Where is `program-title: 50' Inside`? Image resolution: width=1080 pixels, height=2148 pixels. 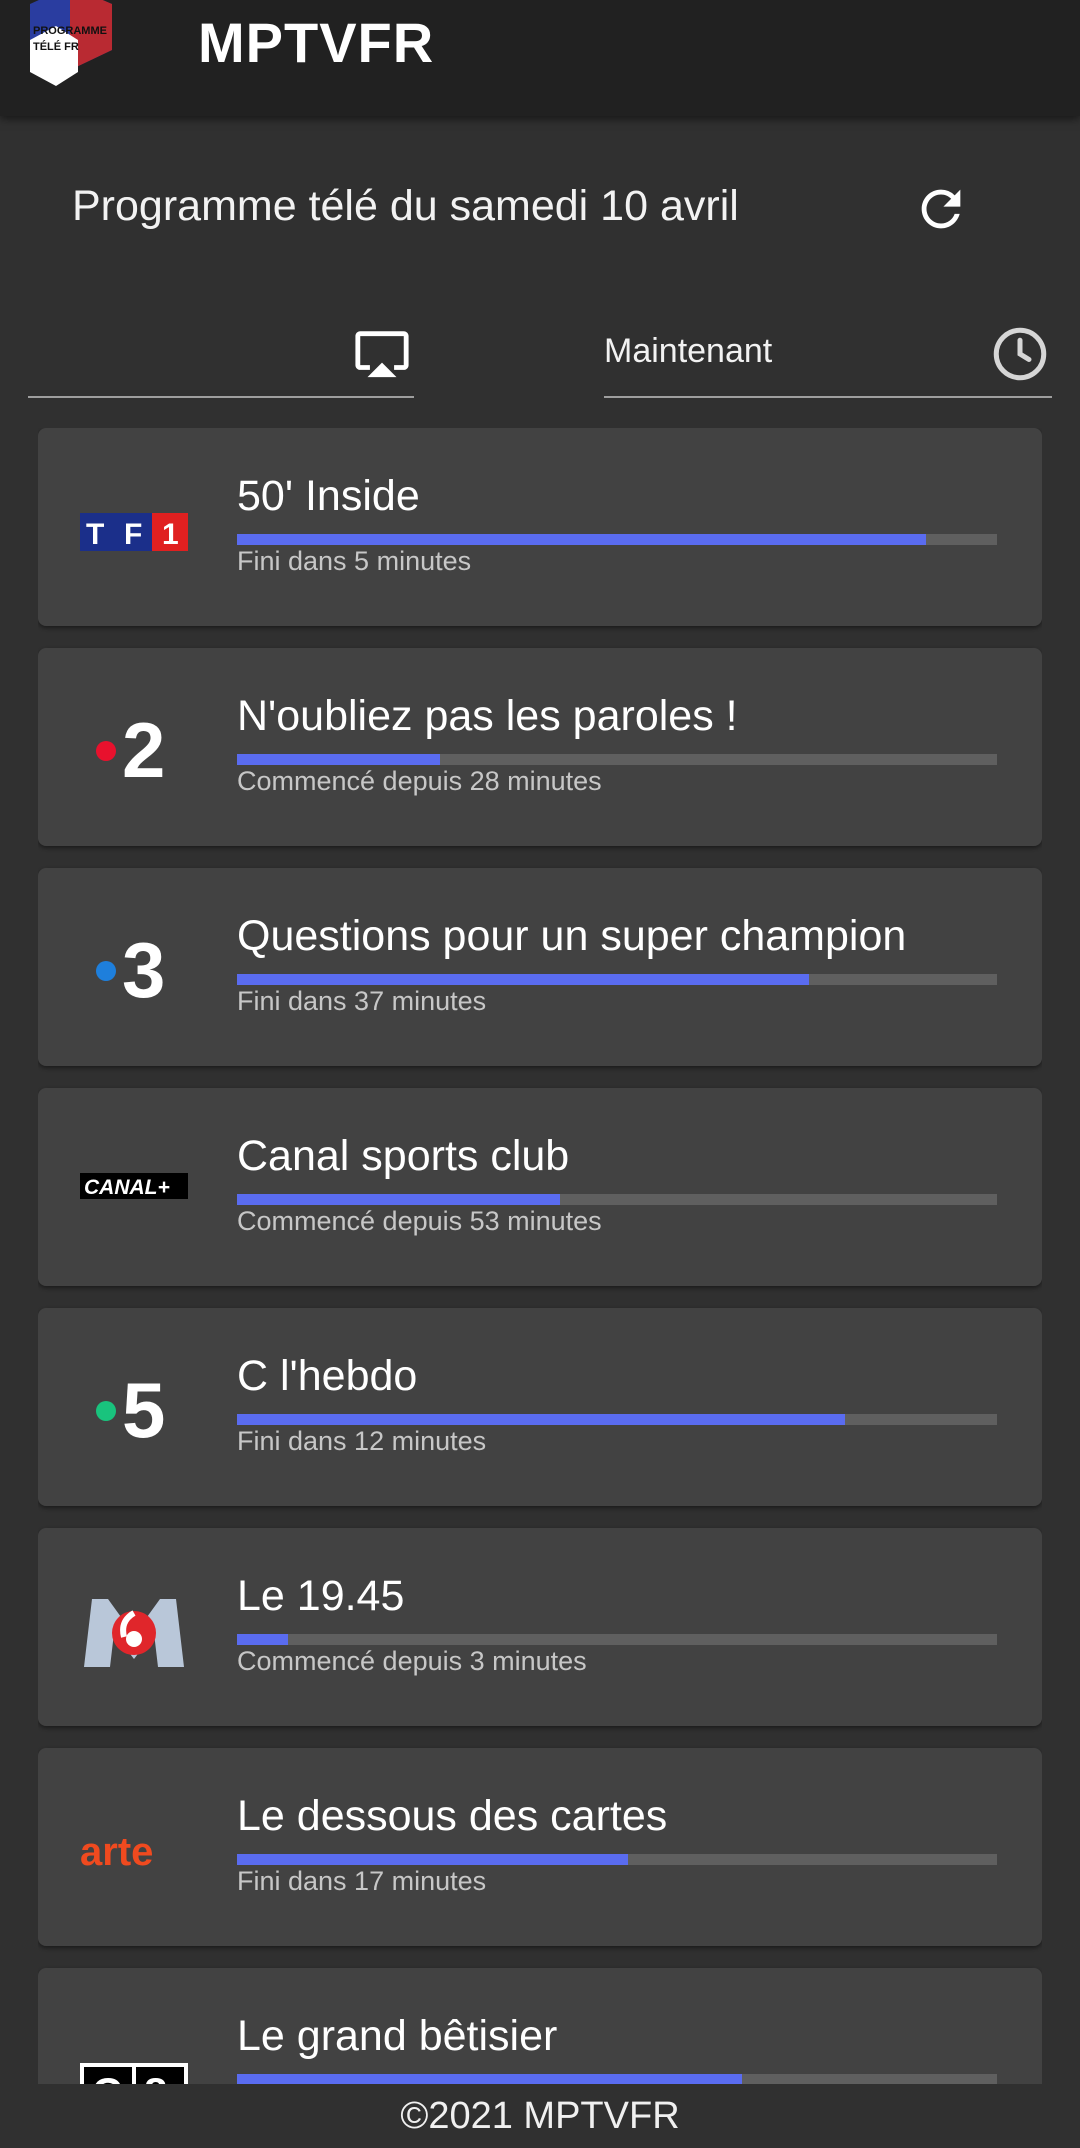
program-title: 50' Inside is located at coordinates (328, 496).